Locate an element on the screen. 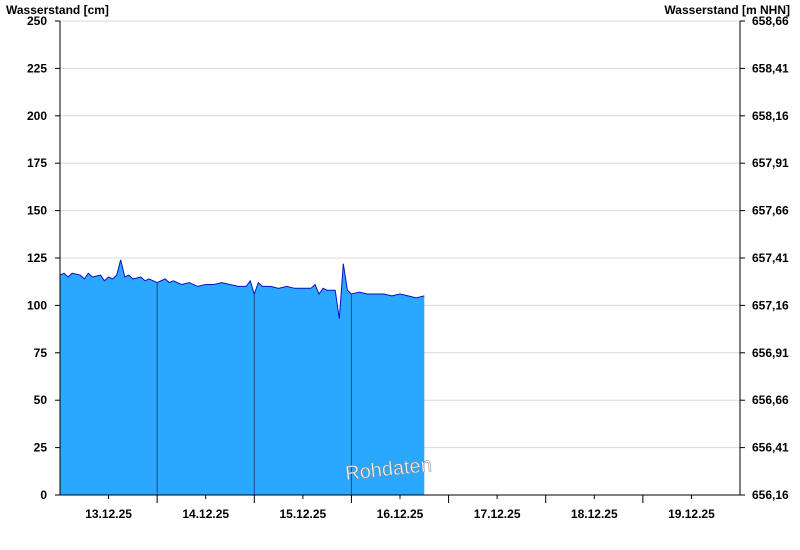 The height and width of the screenshot is (550, 800). right-tick-label-10: 658,66 is located at coordinates (770, 21).